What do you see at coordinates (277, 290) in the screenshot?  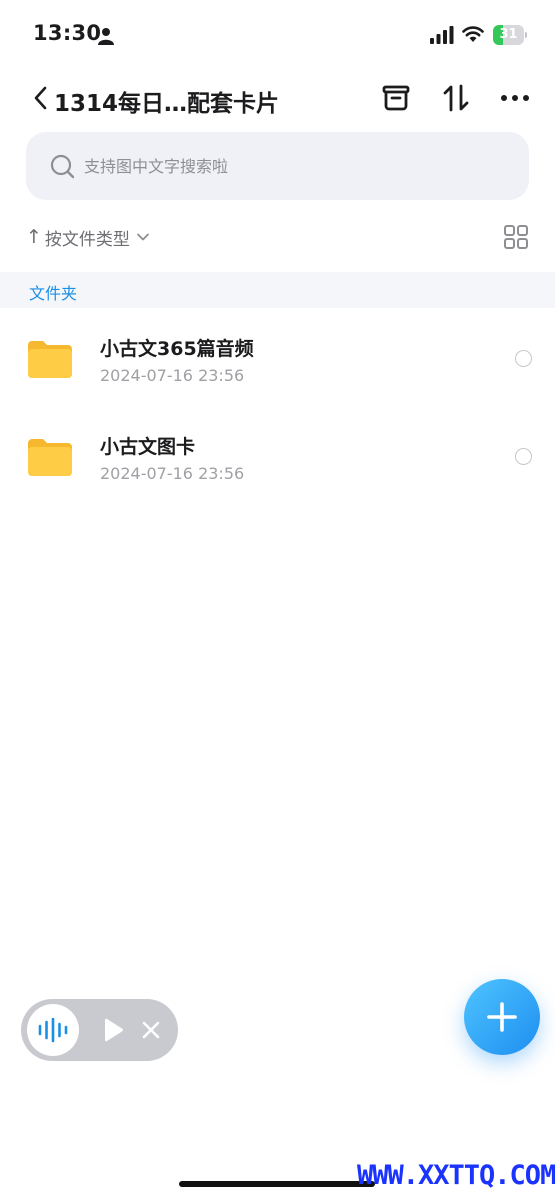 I see `section-header-folders: 文件夹` at bounding box center [277, 290].